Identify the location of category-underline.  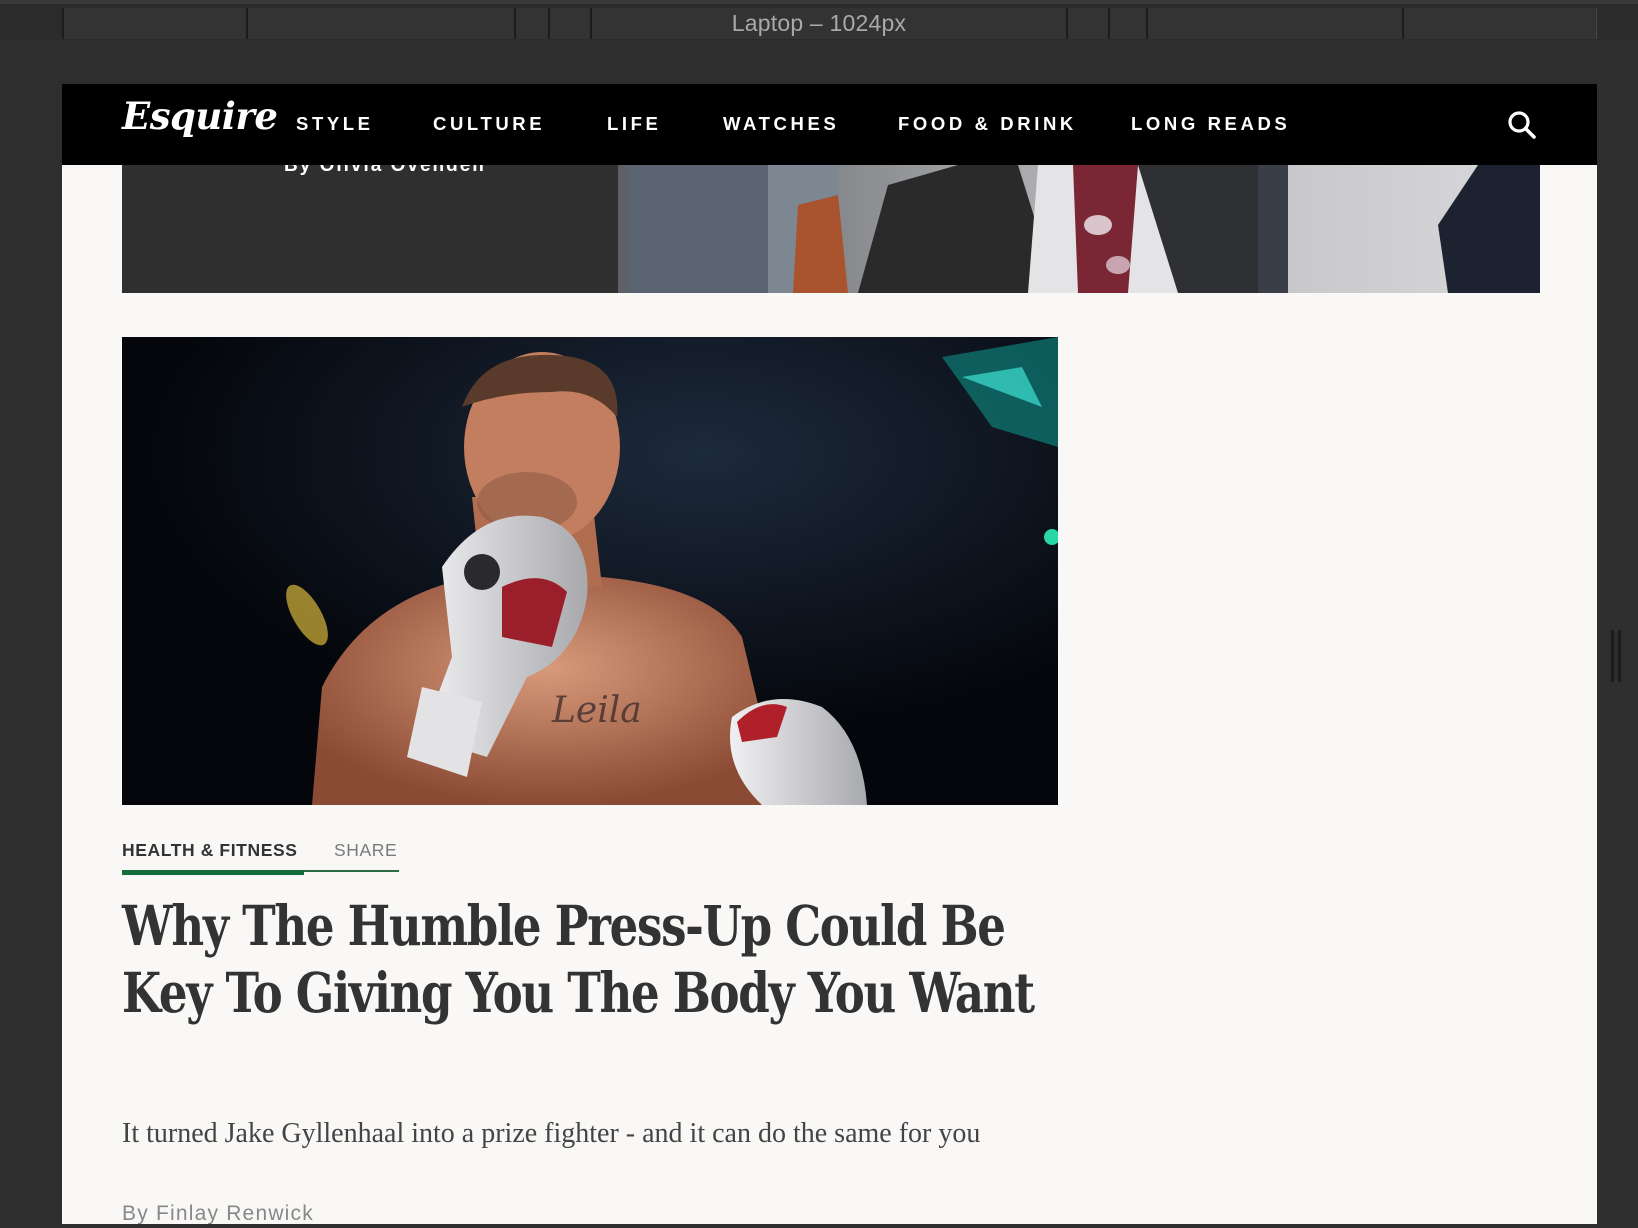
(213, 872).